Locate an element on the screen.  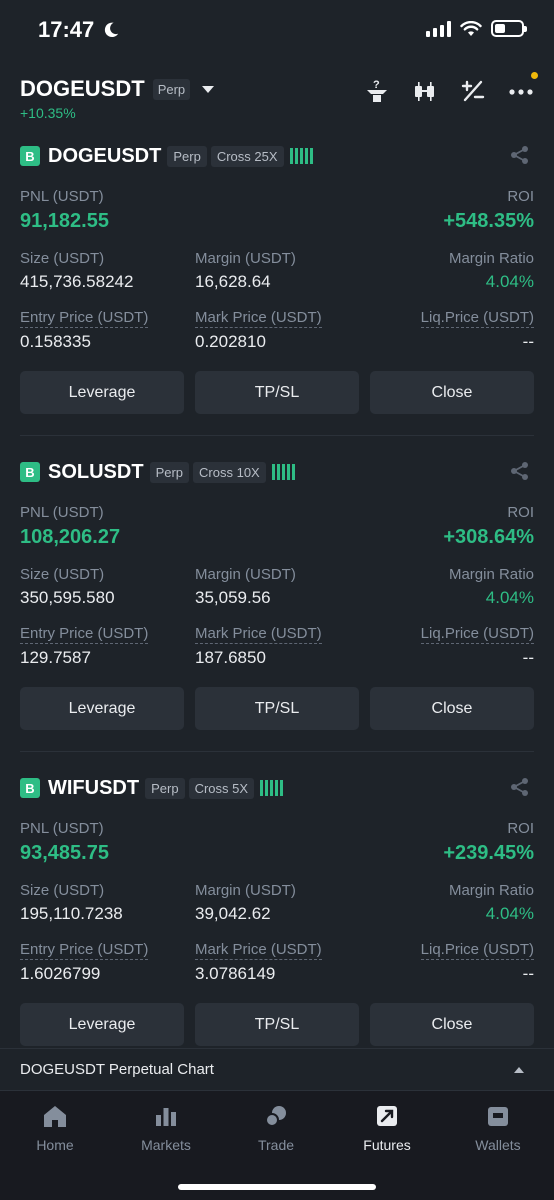
tutorial-icon: ? is located at coordinates (377, 91).